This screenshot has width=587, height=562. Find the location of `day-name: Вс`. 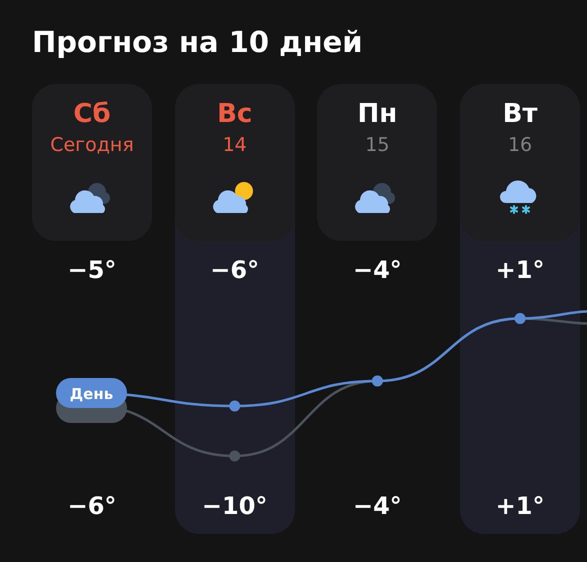

day-name: Вс is located at coordinates (234, 114).